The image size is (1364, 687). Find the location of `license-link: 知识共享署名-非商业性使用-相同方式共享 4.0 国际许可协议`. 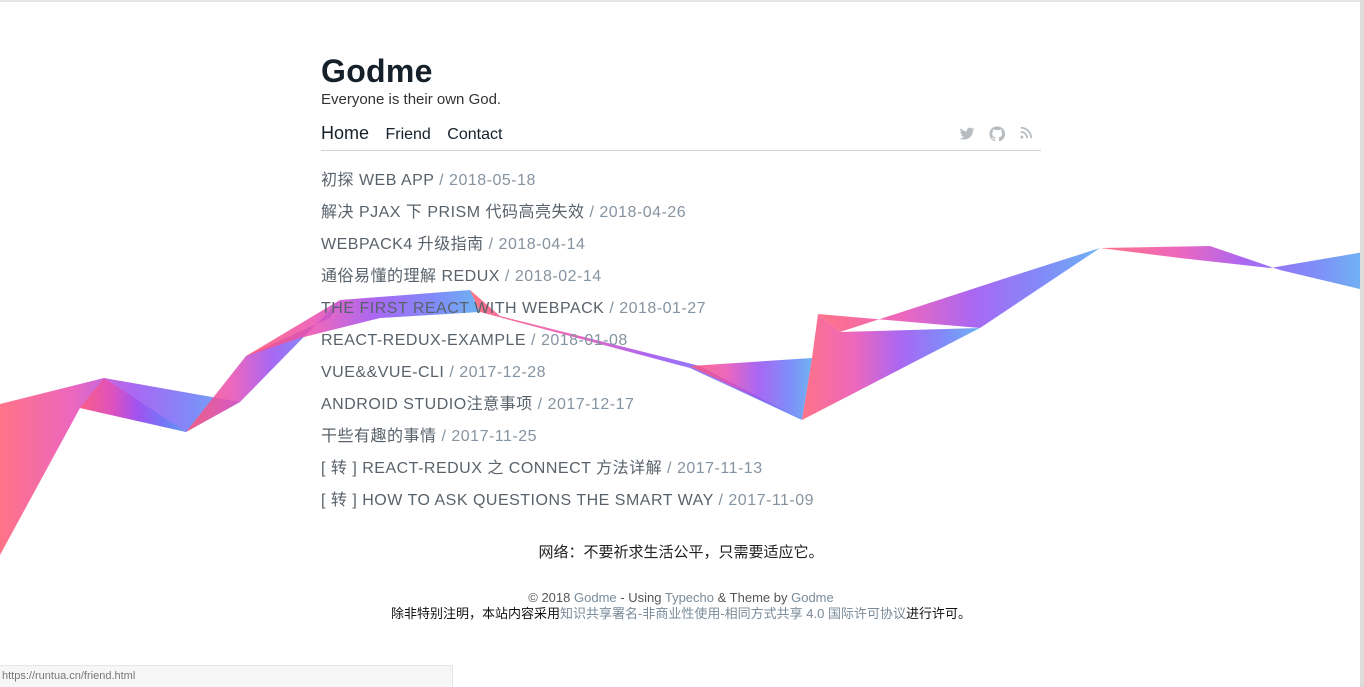

license-link: 知识共享署名-非商业性使用-相同方式共享 4.0 国际许可协议 is located at coordinates (733, 613).